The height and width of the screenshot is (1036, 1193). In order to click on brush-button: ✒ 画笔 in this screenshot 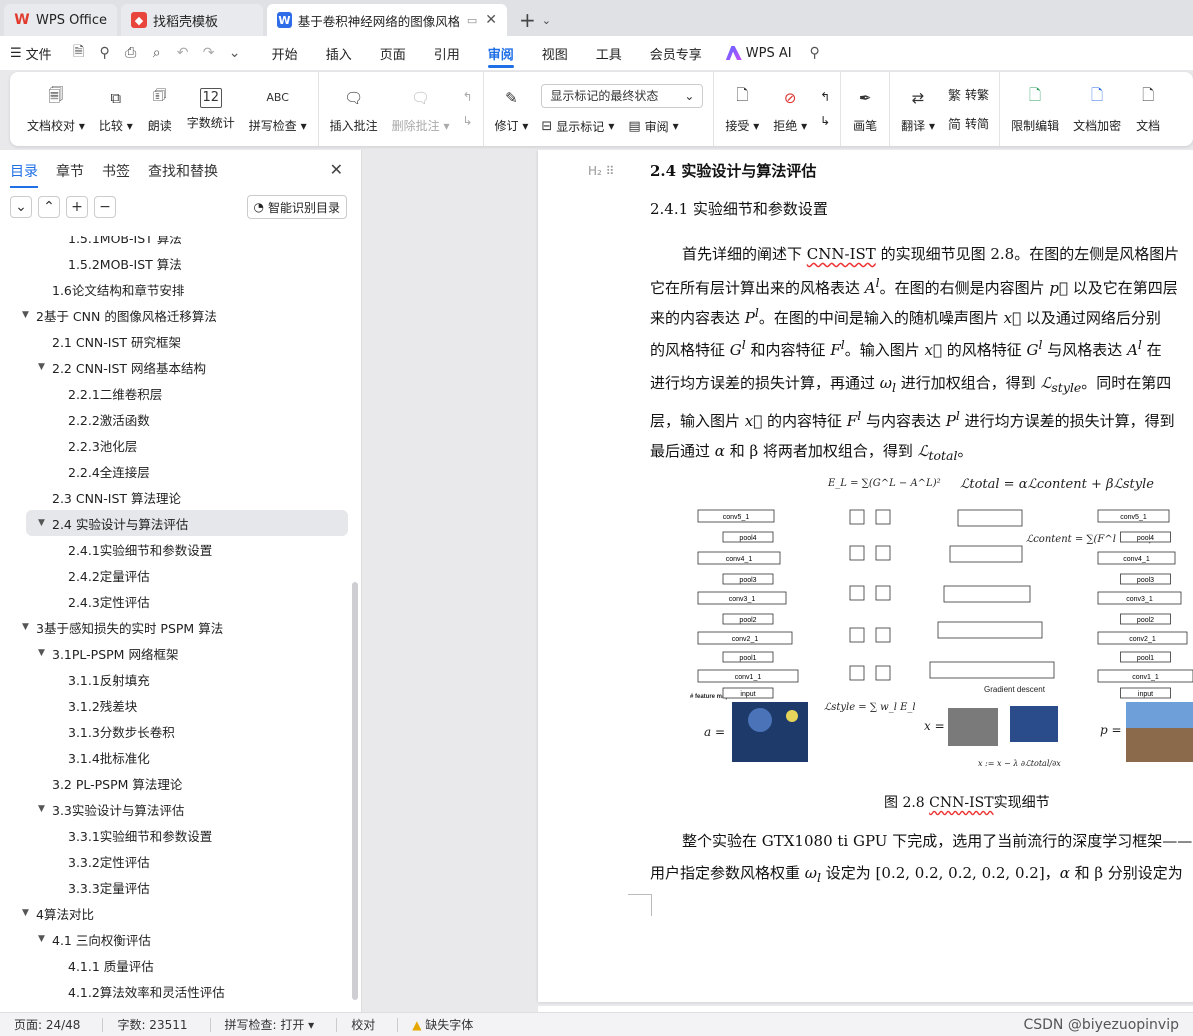, I will do `click(865, 109)`.